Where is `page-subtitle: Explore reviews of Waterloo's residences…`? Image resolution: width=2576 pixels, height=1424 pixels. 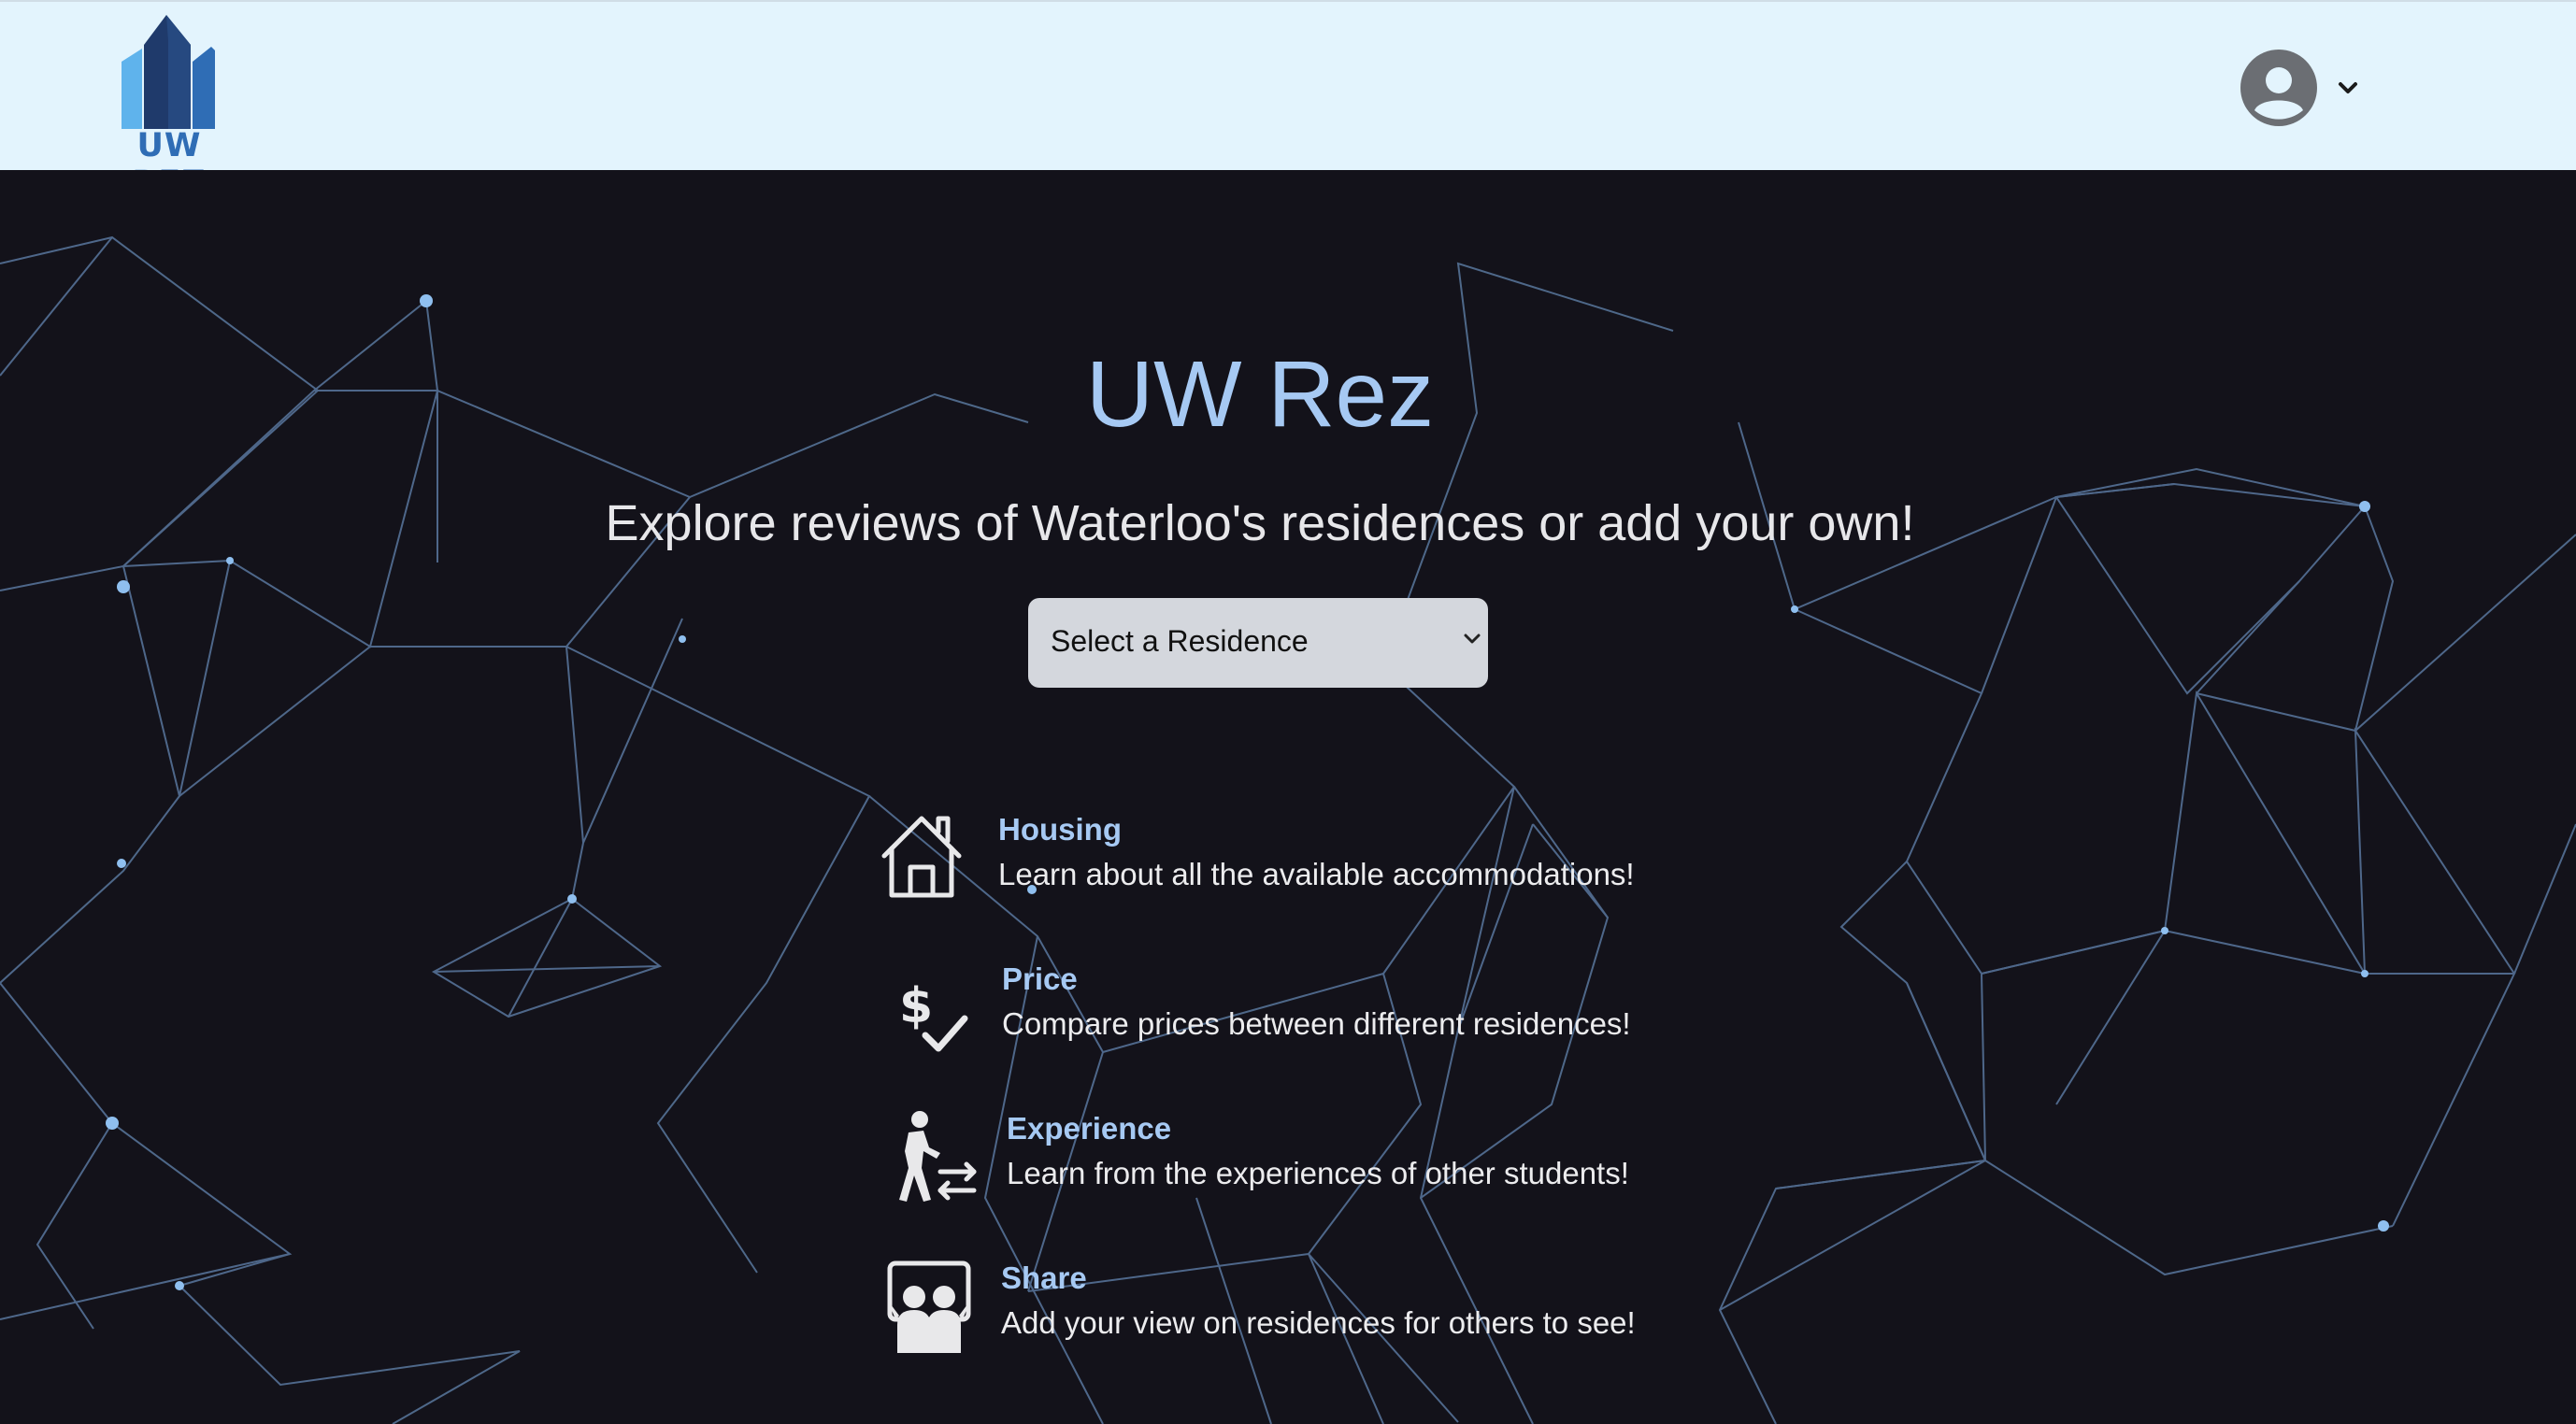
page-subtitle: Explore reviews of Waterloo's residences… is located at coordinates (1260, 523).